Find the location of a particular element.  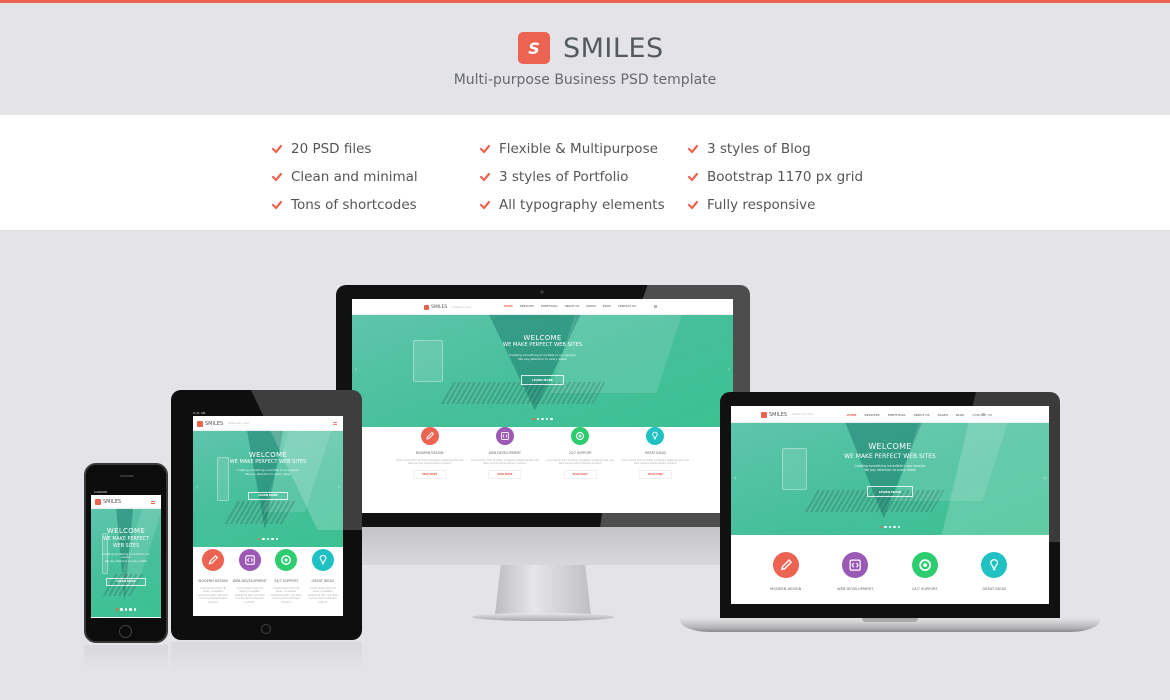

logo-letter: S is located at coordinates (534, 48).